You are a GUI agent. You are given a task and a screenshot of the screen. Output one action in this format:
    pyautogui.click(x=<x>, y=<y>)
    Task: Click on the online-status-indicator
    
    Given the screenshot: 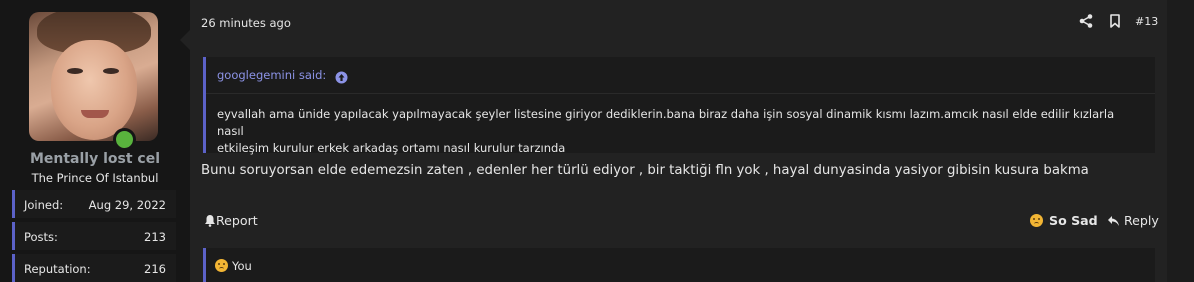 What is the action you would take?
    pyautogui.click(x=124, y=139)
    